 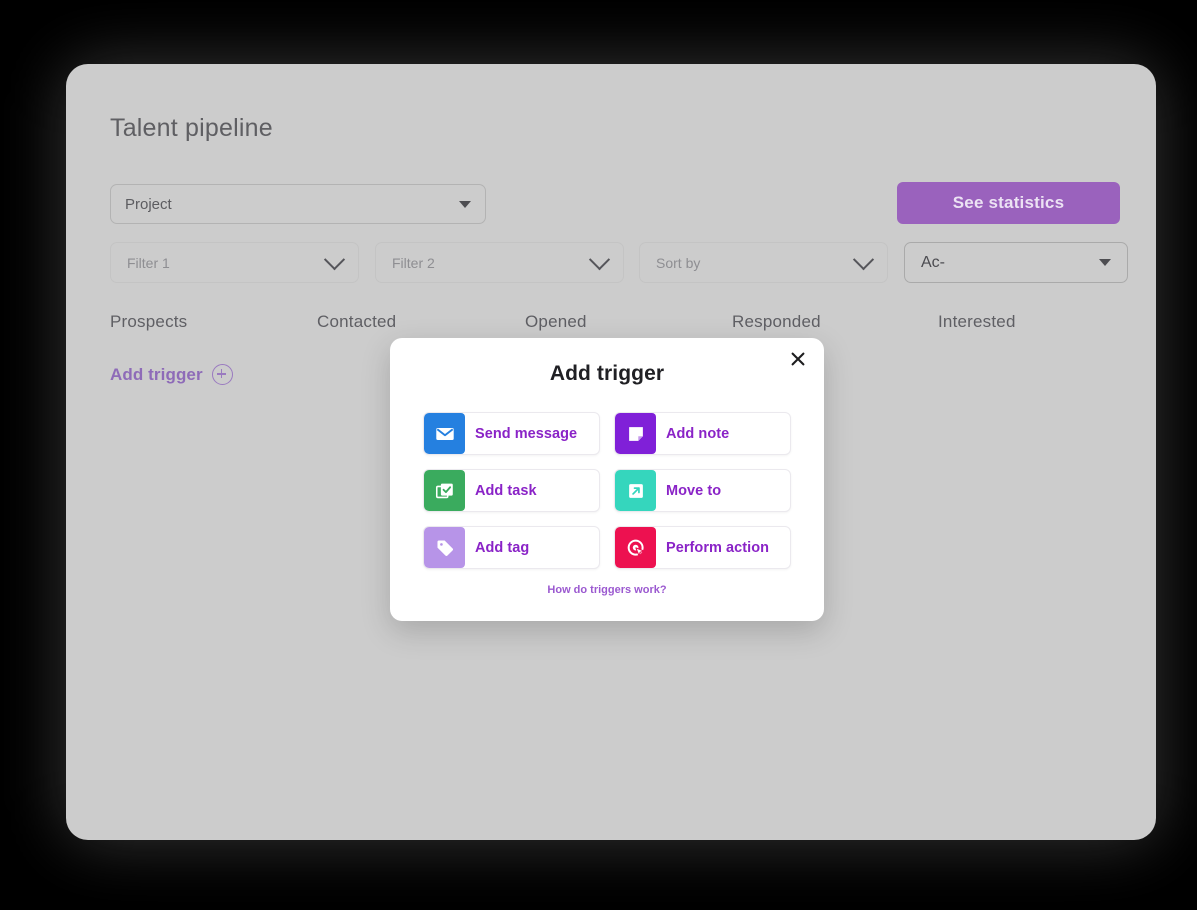 I want to click on trigger-label: Add task, so click(x=506, y=490).